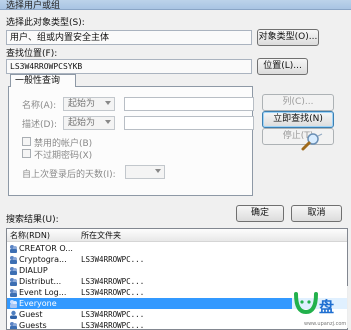  Describe the element at coordinates (298, 119) in the screenshot. I see `find-now-button: 立即查找(N)` at that location.